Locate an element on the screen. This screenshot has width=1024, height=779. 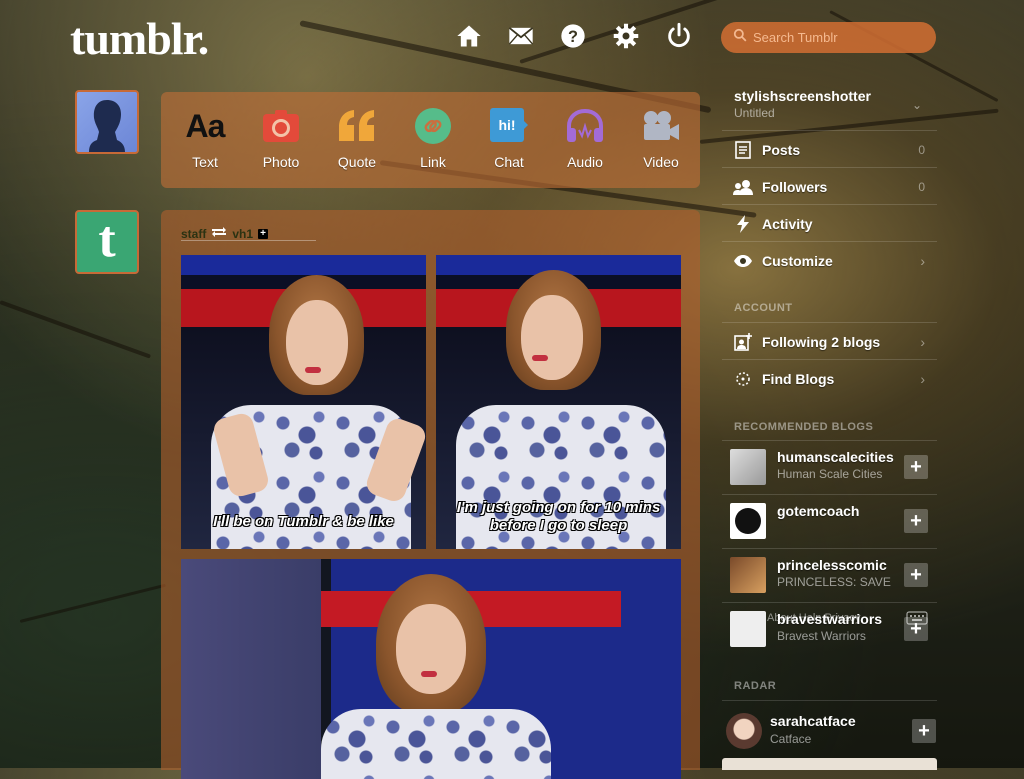
mail-icon is located at coordinates (521, 36).